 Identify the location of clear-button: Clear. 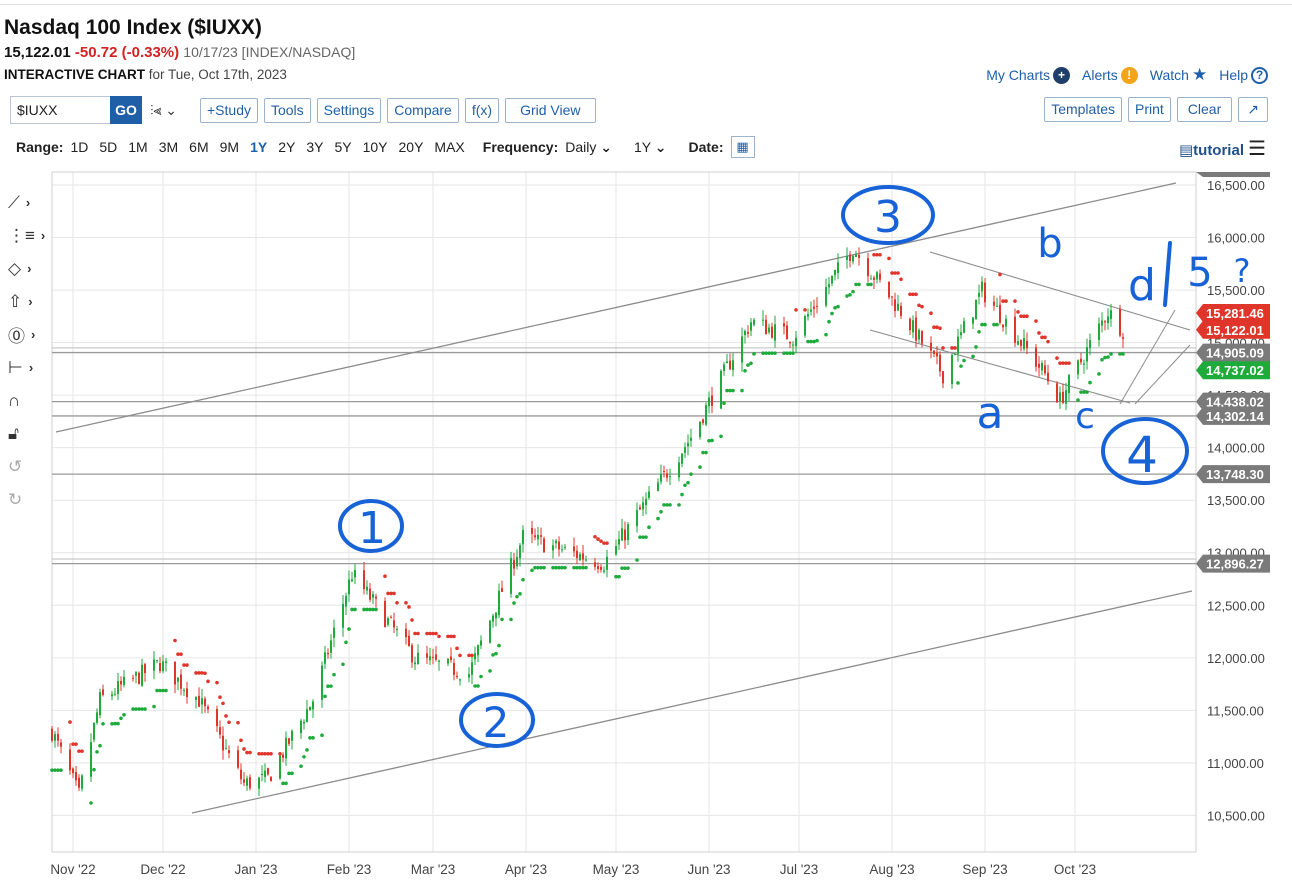
(1204, 109).